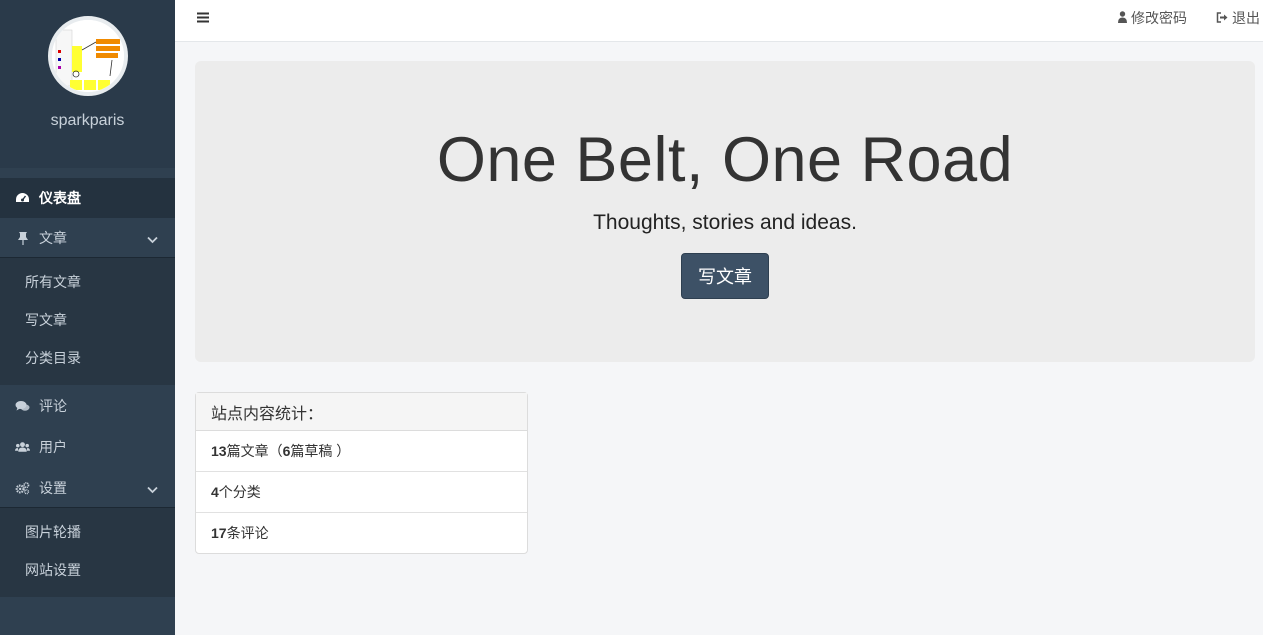 The height and width of the screenshot is (635, 1263). Describe the element at coordinates (22, 447) in the screenshot. I see `users-icon` at that location.